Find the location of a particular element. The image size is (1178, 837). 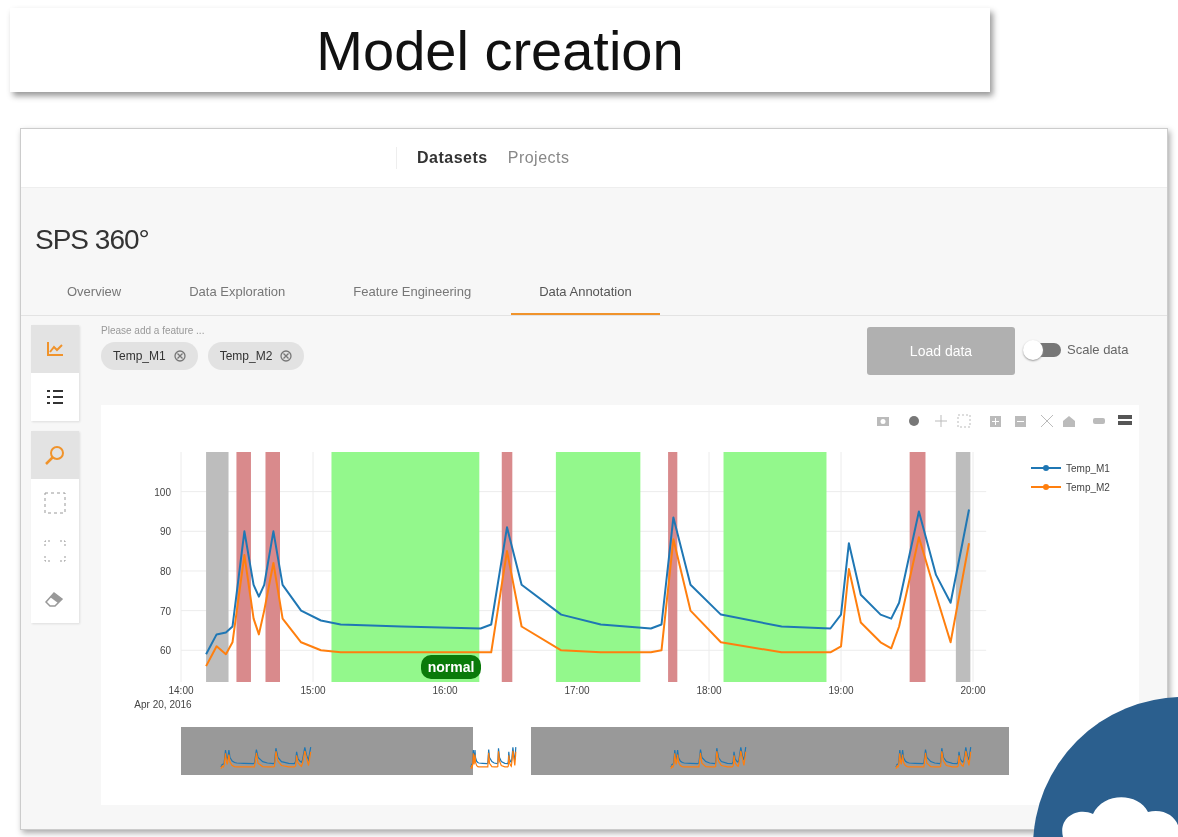

legend-item: Temp_M2 is located at coordinates (1070, 487).